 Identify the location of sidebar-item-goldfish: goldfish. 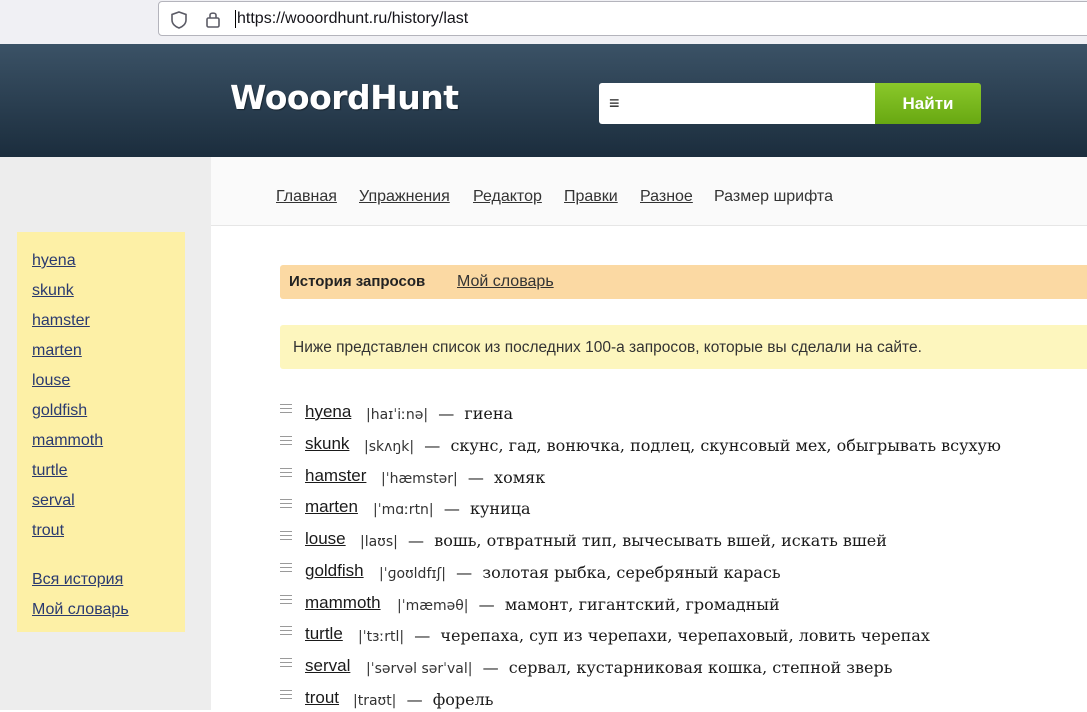
(59, 411).